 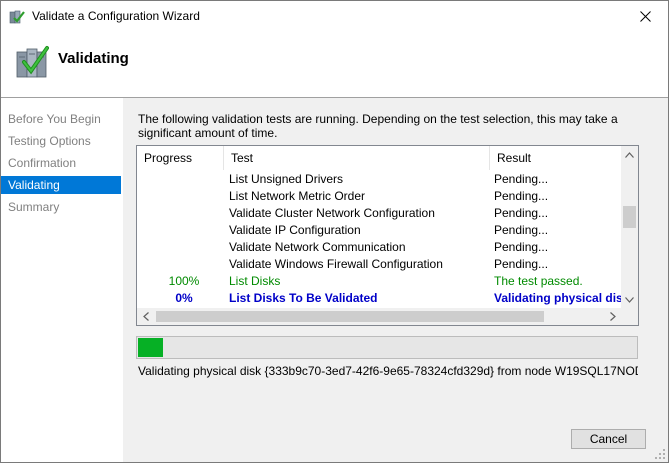 What do you see at coordinates (629, 299) in the screenshot?
I see `scroll-down-icon` at bounding box center [629, 299].